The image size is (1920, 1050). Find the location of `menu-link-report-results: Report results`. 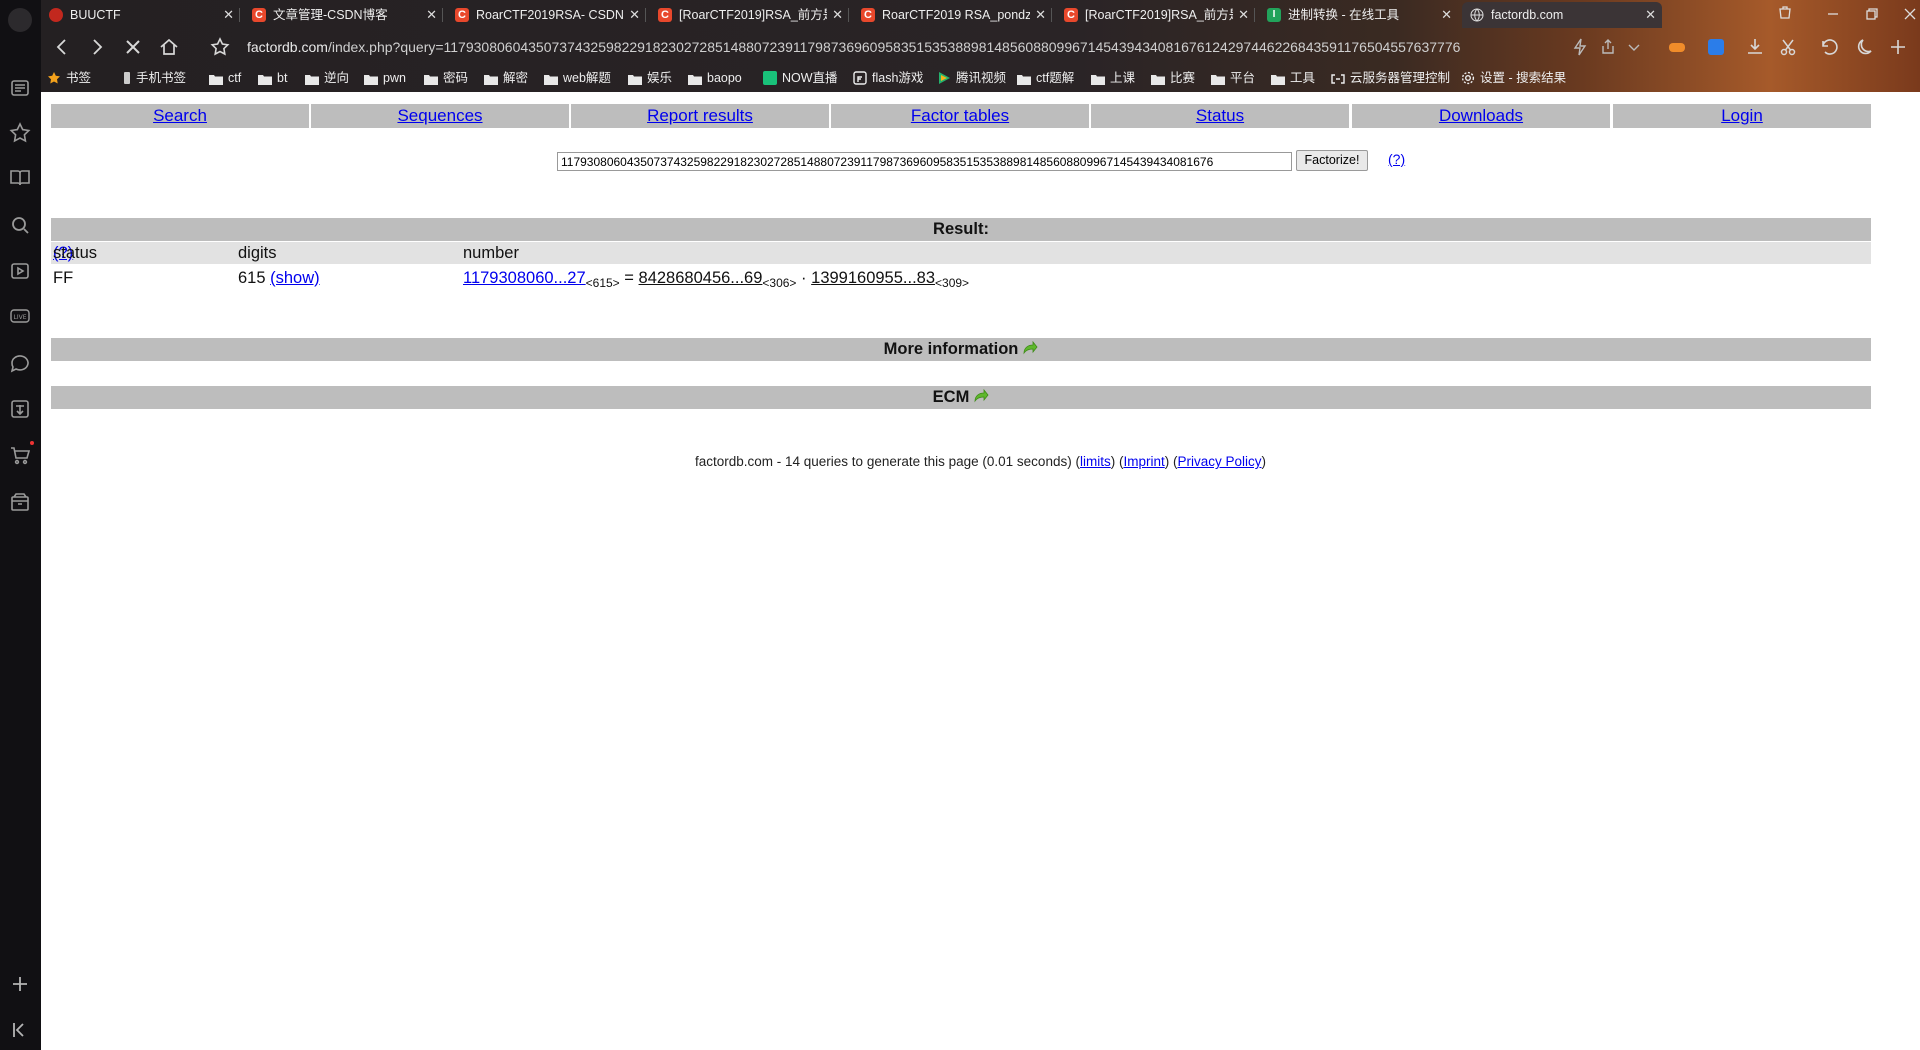

menu-link-report-results: Report results is located at coordinates (700, 115).